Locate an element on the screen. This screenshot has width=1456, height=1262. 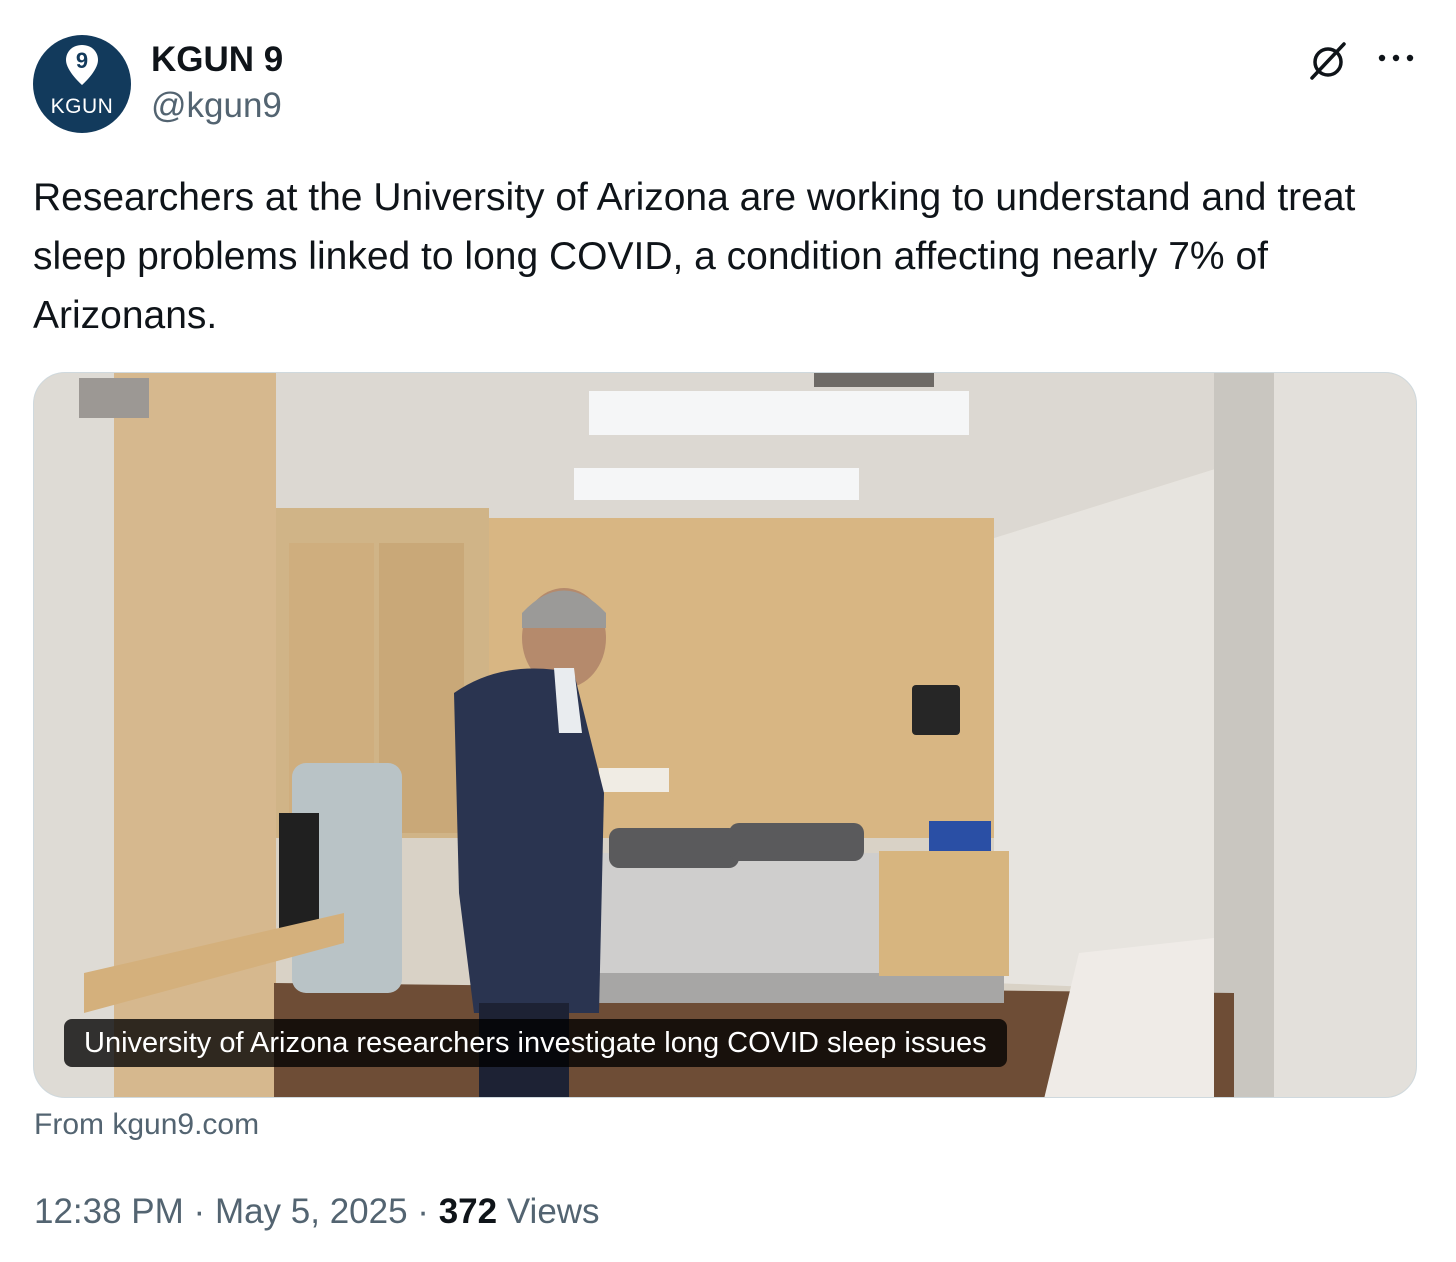
avatar: 9 KGUN is located at coordinates (82, 84).